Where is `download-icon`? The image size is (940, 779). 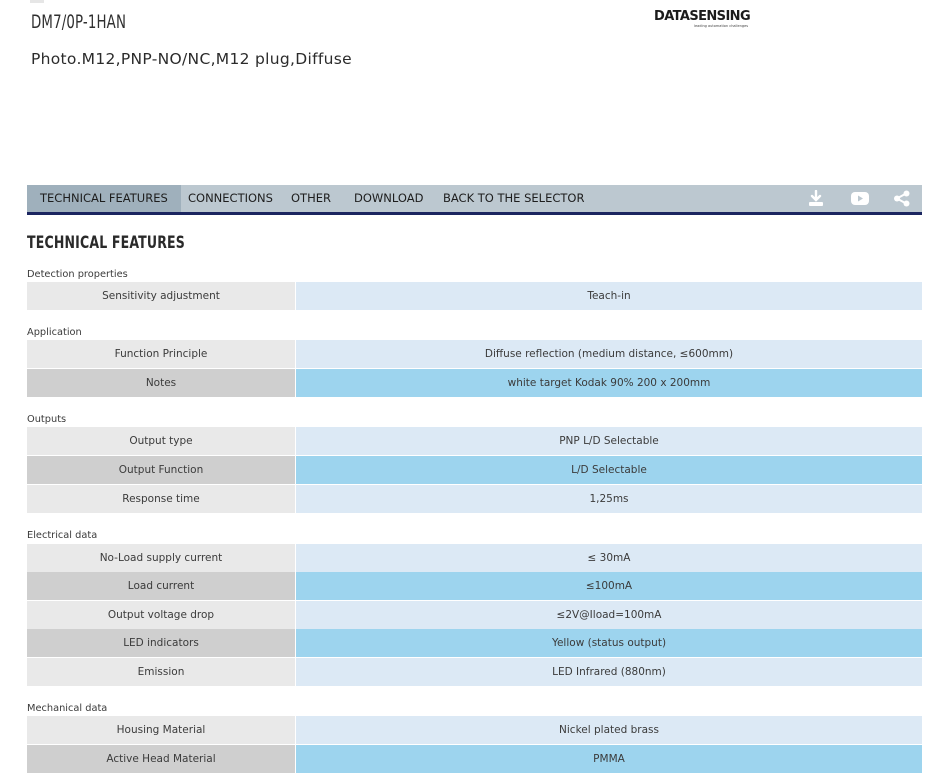 download-icon is located at coordinates (816, 198).